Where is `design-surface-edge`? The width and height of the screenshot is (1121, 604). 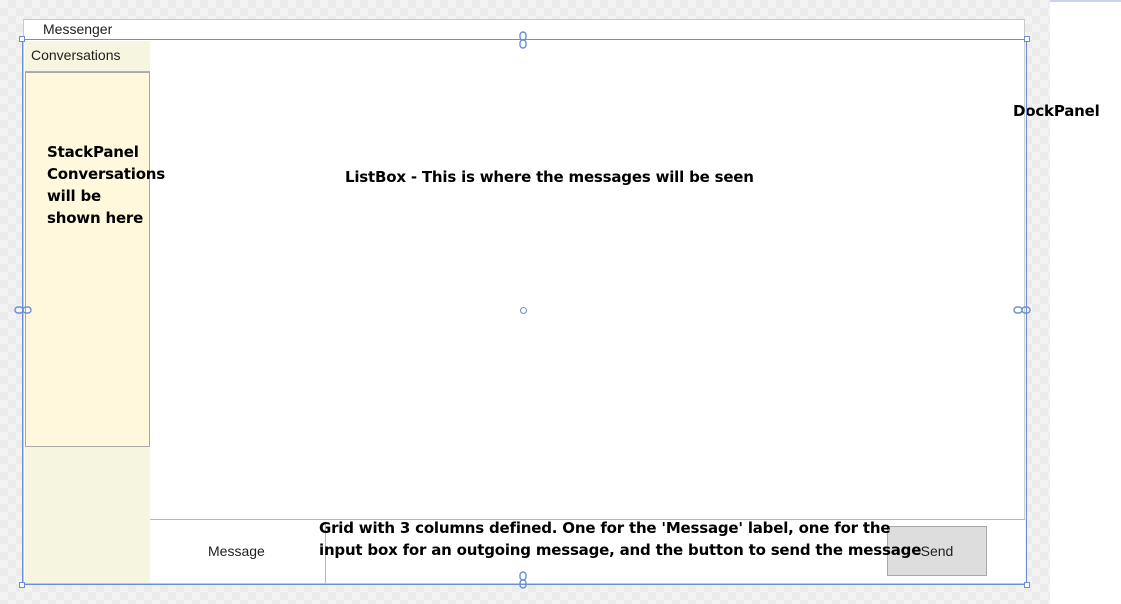 design-surface-edge is located at coordinates (1085, 1).